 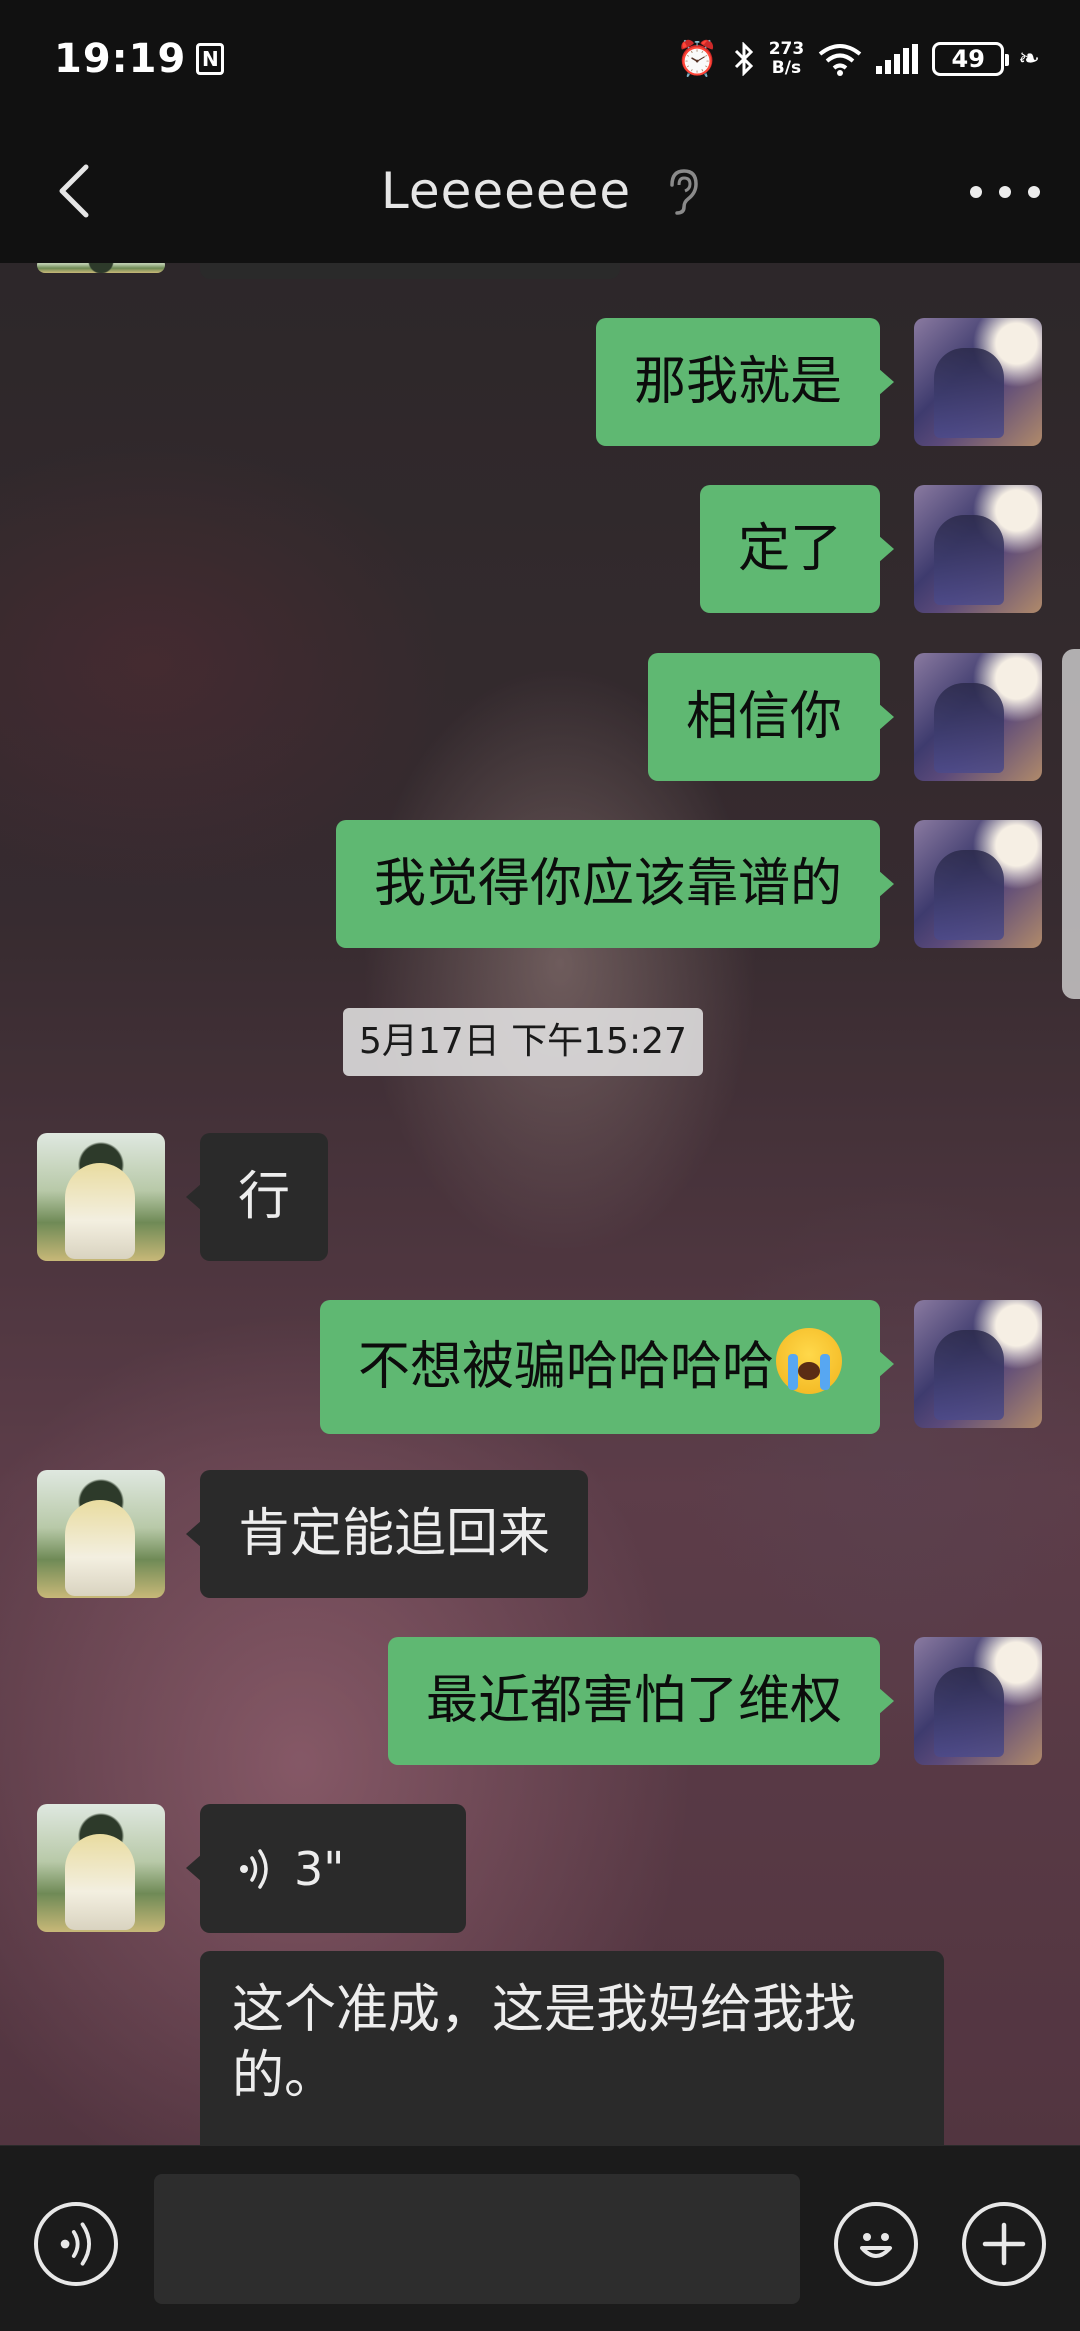 What do you see at coordinates (523, 1042) in the screenshot?
I see `message-timestamp: 5月17日 下午15:27` at bounding box center [523, 1042].